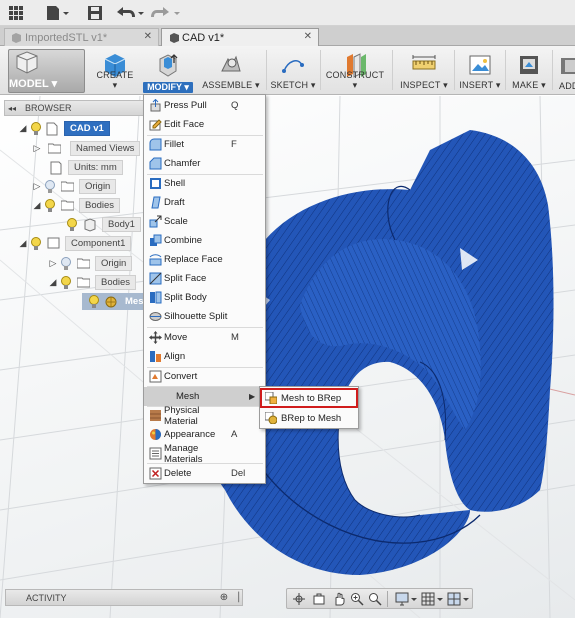 Image resolution: width=575 pixels, height=618 pixels. Describe the element at coordinates (204, 454) in the screenshot. I see `menu-item-manage-materials: Manage Materials` at that location.